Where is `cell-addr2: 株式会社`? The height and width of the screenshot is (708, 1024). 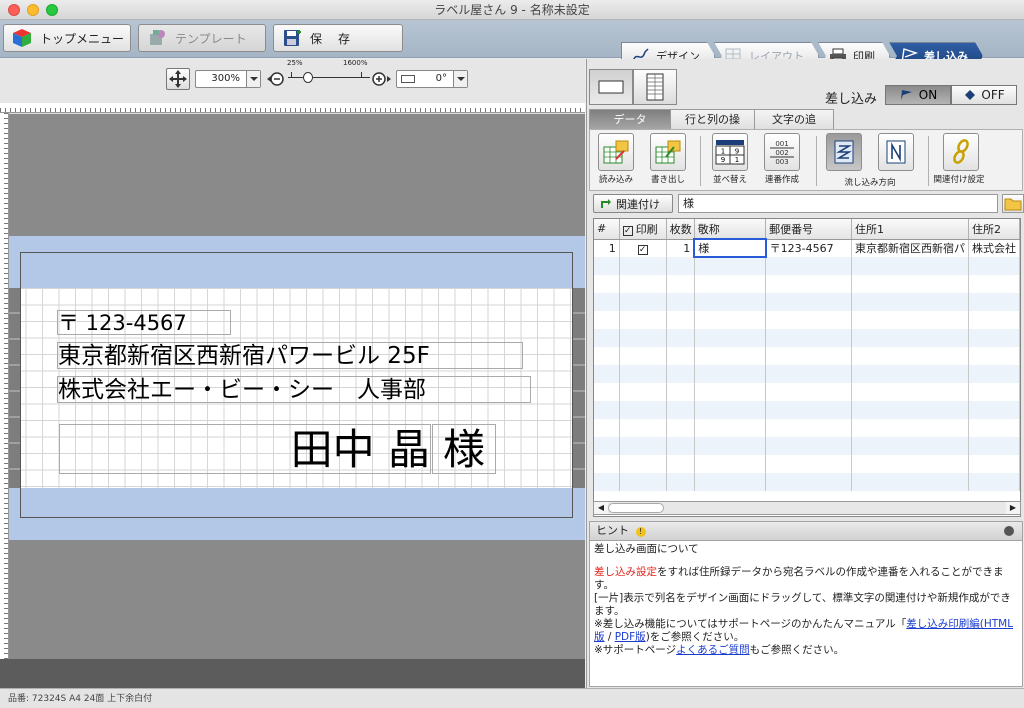 cell-addr2: 株式会社 is located at coordinates (994, 248).